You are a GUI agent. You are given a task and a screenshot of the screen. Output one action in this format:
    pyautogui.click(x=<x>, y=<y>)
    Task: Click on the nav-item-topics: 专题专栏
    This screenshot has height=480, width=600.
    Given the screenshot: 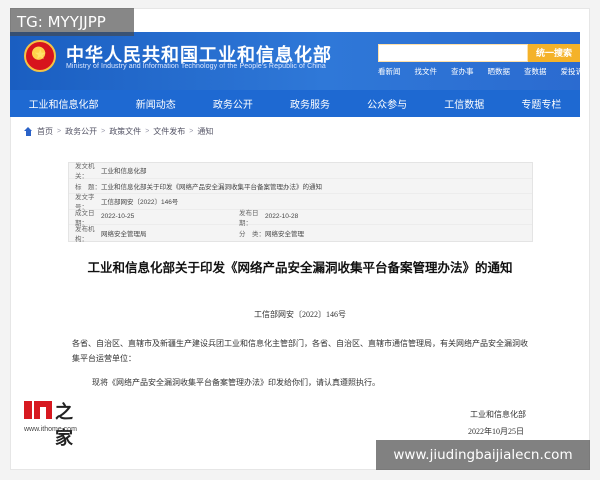 What is the action you would take?
    pyautogui.click(x=541, y=103)
    